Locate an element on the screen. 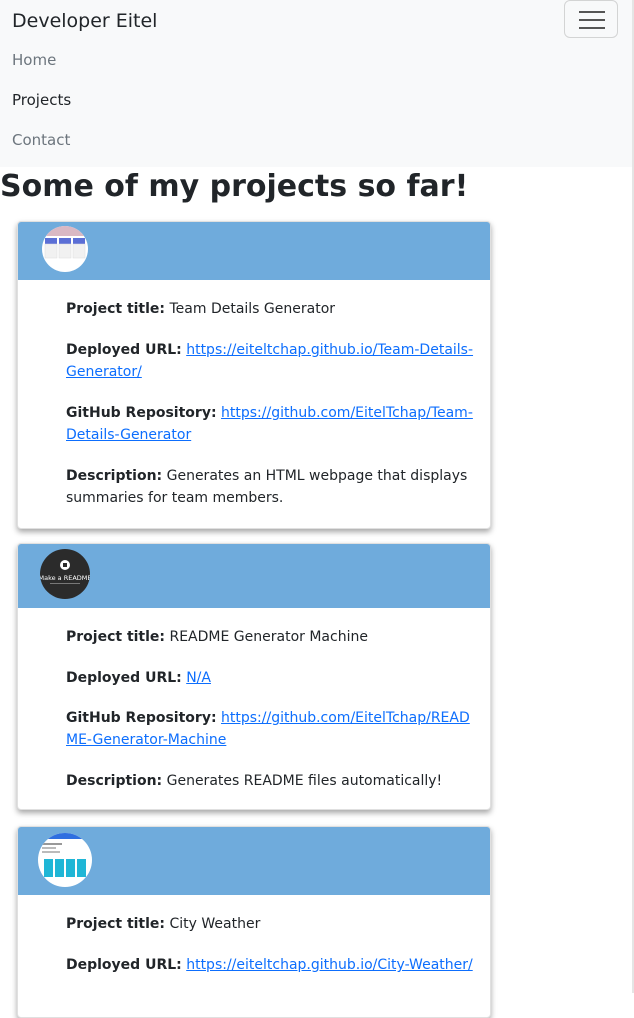 The image size is (634, 1018). project-title-field: Project title: City Weather is located at coordinates (271, 924).